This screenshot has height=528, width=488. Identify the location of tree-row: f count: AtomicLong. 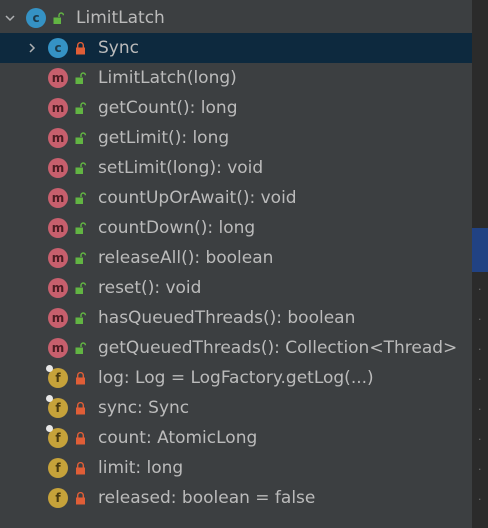
(236, 438).